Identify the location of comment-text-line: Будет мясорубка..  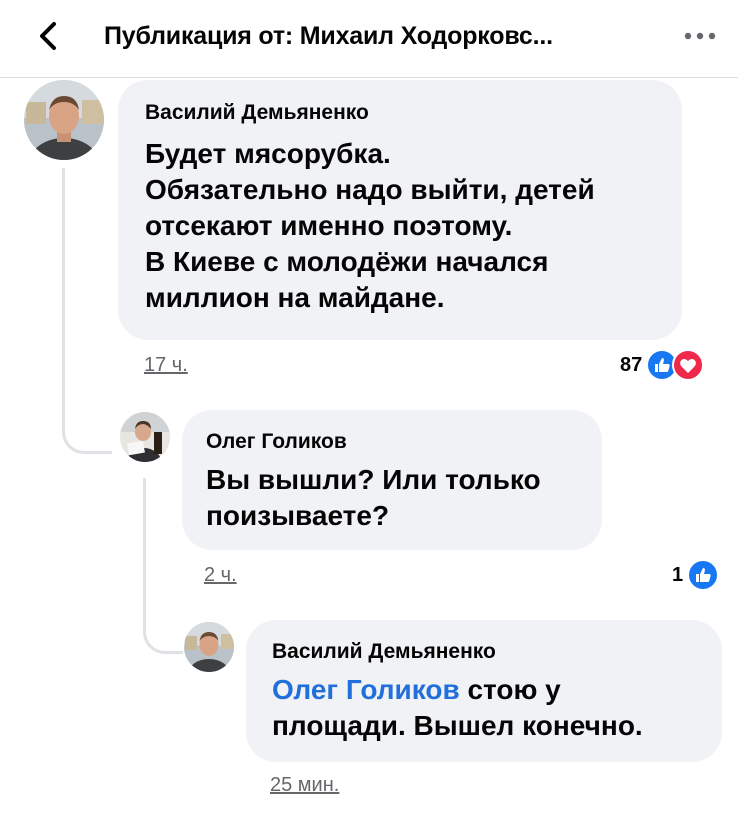
(268, 153).